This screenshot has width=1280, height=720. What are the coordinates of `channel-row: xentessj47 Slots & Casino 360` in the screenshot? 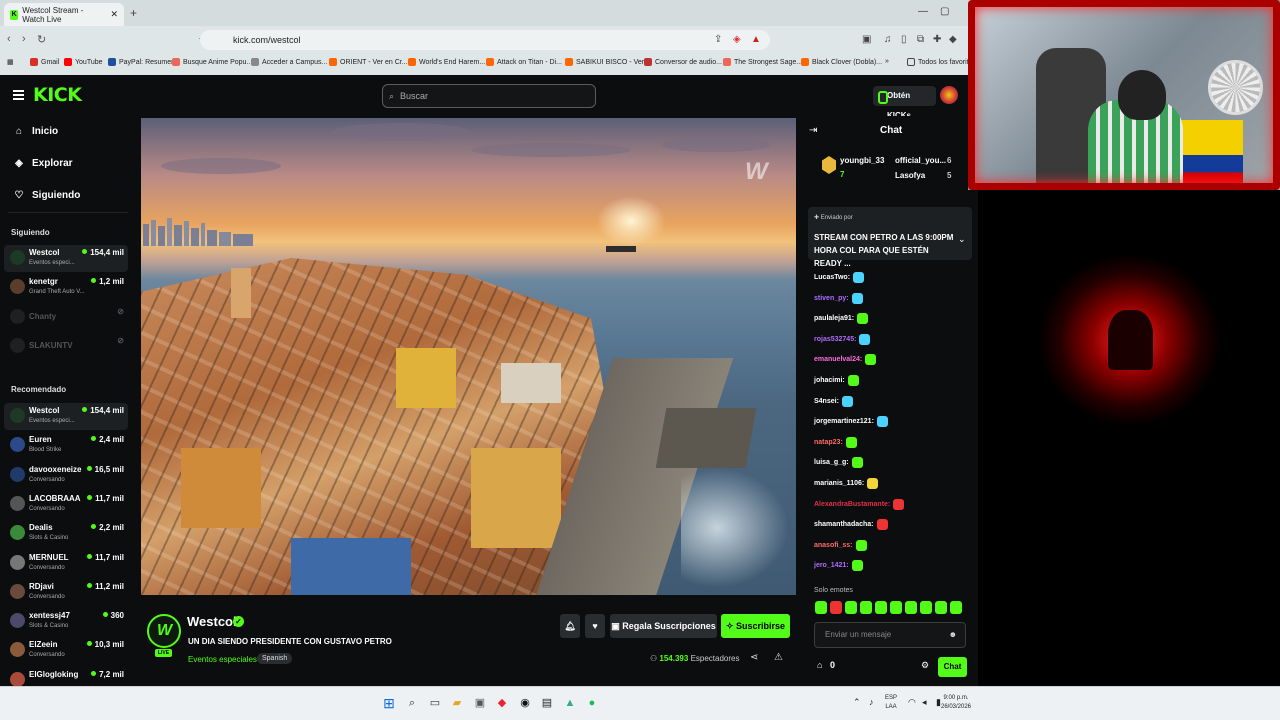 It's located at (66, 621).